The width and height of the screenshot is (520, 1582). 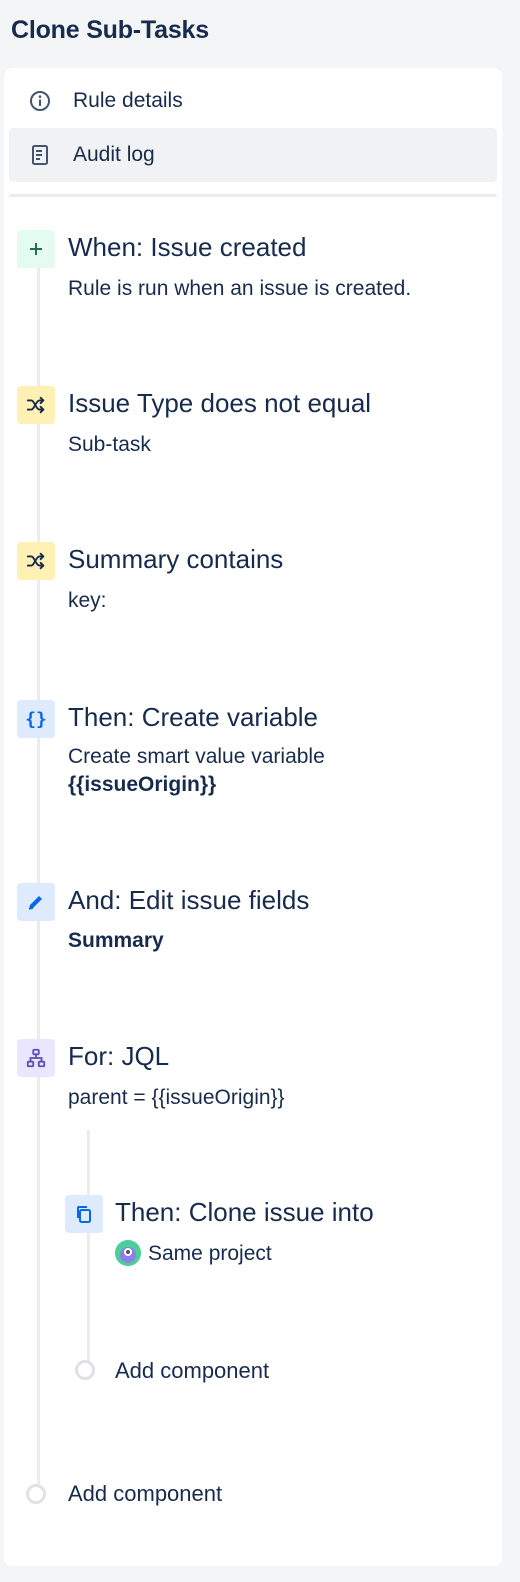 I want to click on condition-title: Issue Type does not equal, so click(x=219, y=403).